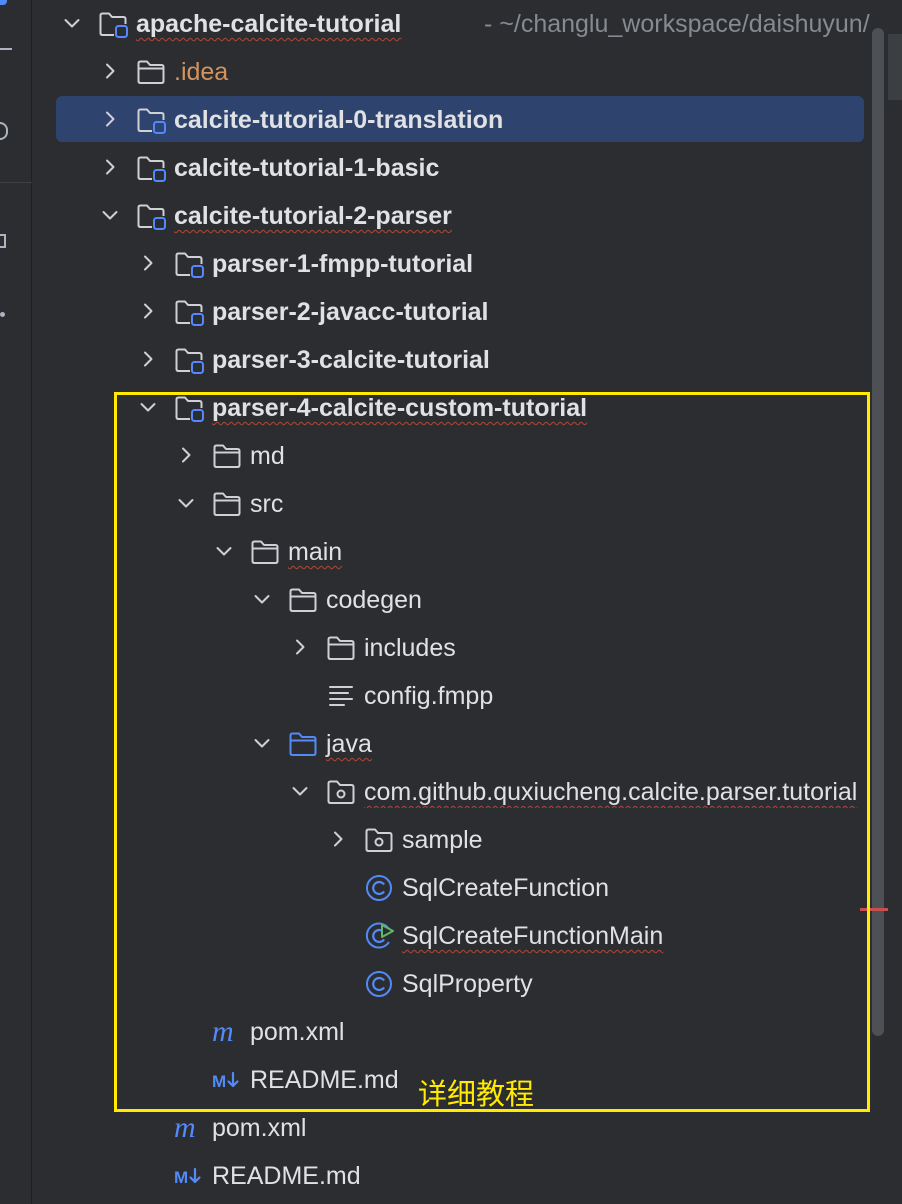 Image resolution: width=902 pixels, height=1204 pixels. I want to click on annotation-label: 详细教程, so click(476, 1094).